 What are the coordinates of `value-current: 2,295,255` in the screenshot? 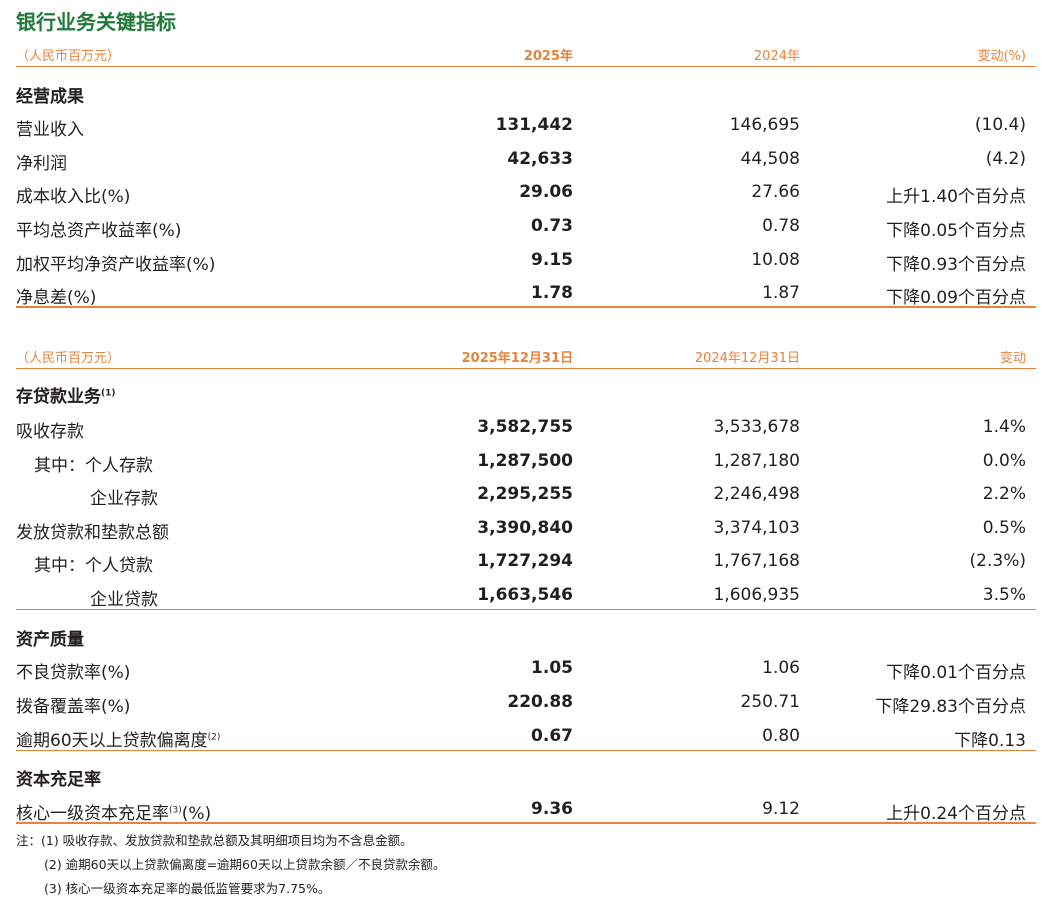 It's located at (525, 494).